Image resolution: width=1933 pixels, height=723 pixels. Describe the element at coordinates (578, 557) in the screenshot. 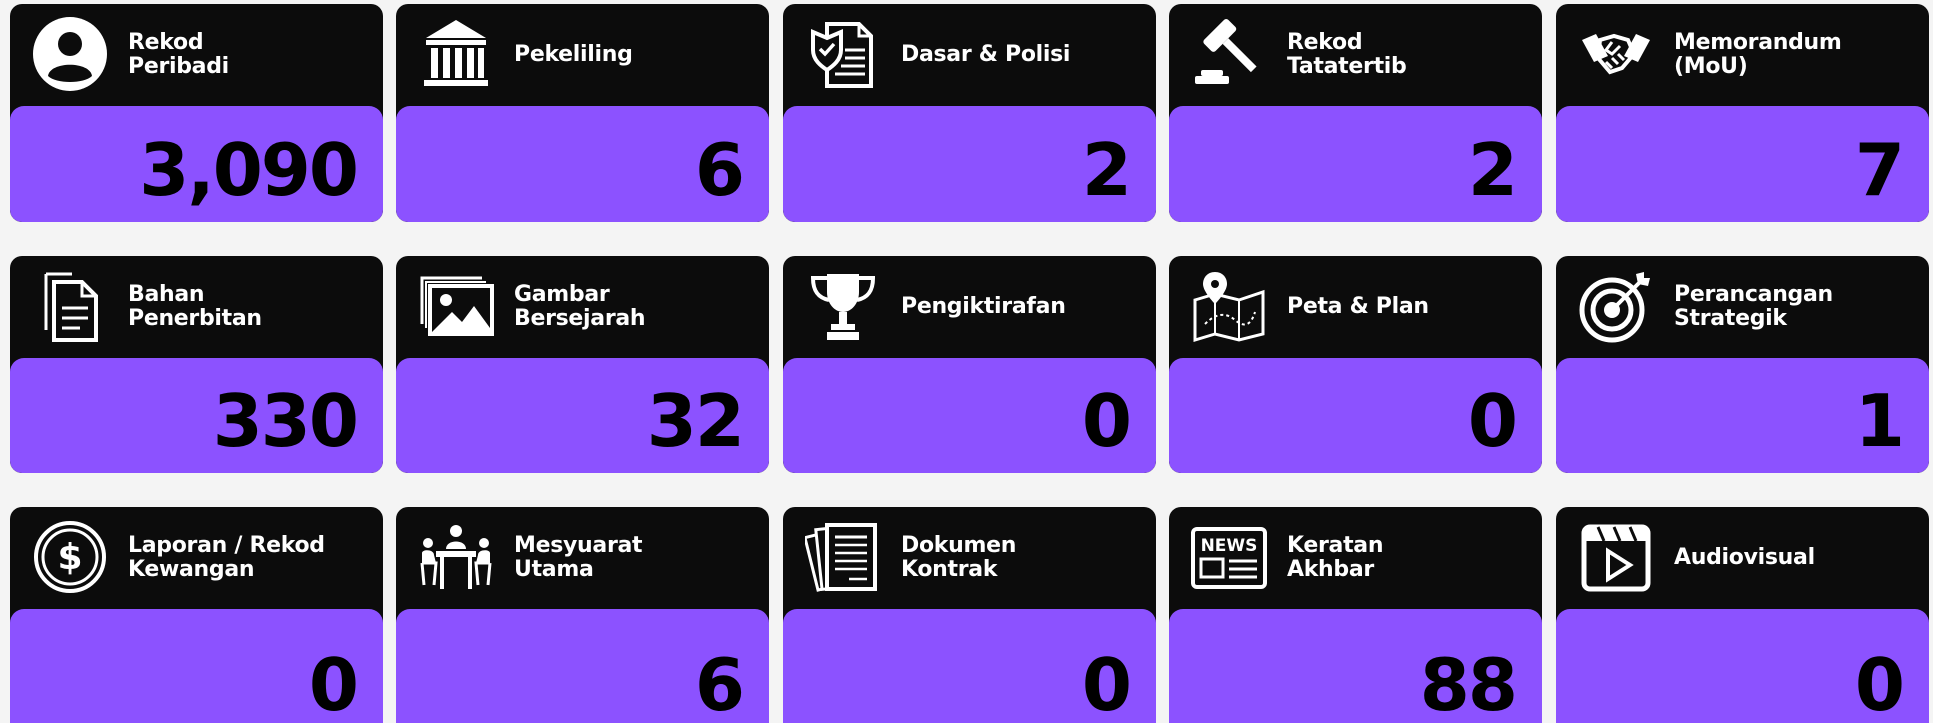

I see `card-title: Mesyuarat Utama` at that location.